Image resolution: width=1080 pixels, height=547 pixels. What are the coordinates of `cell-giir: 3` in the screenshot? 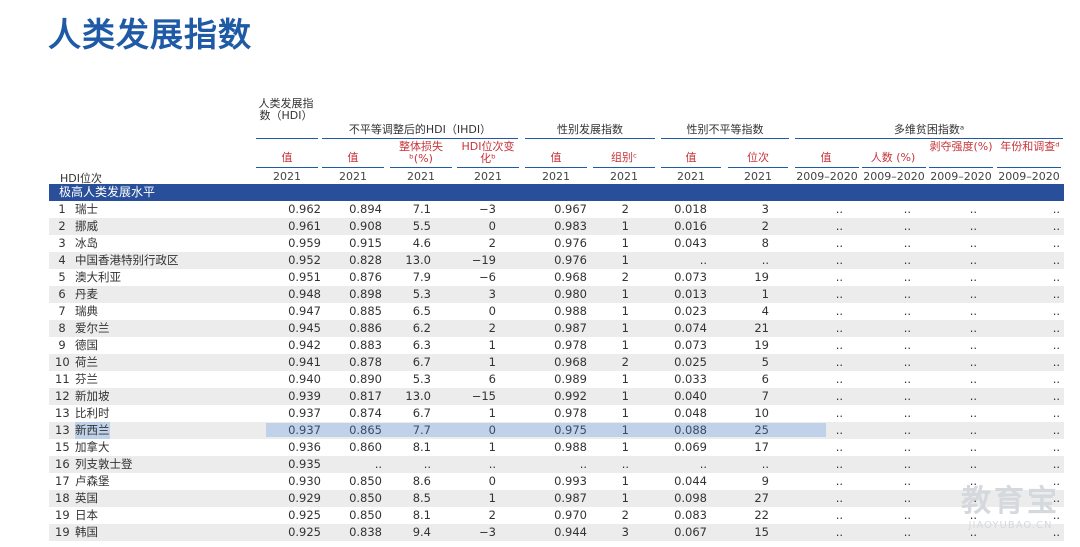 It's located at (765, 209).